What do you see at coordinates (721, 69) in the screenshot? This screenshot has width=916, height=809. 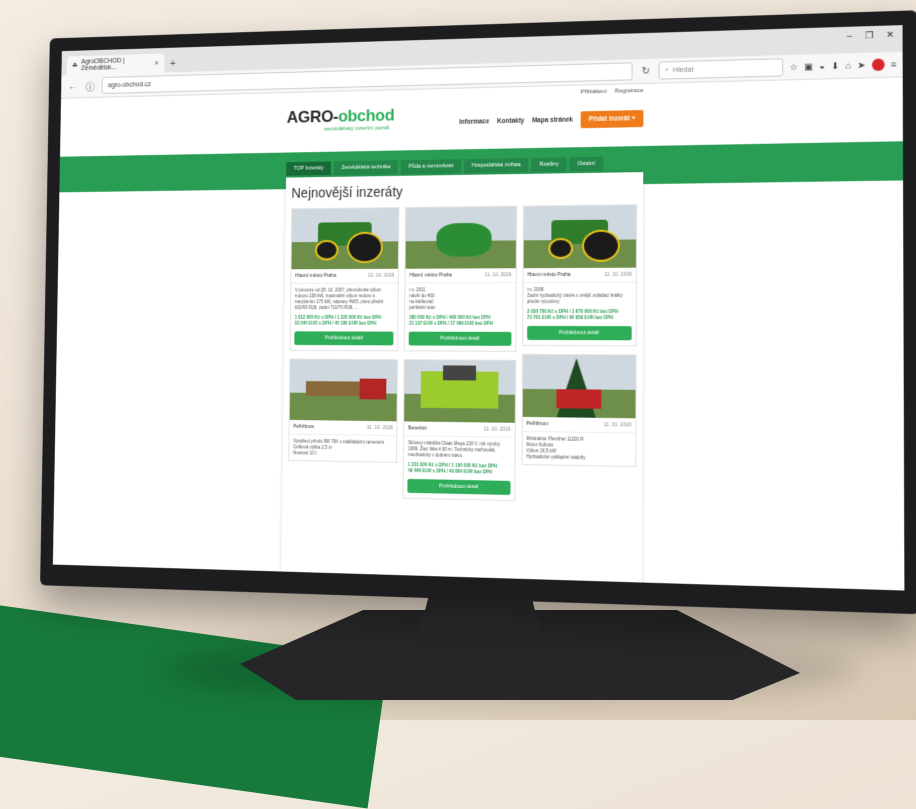 I see `search-input: ⌕ Hledat` at bounding box center [721, 69].